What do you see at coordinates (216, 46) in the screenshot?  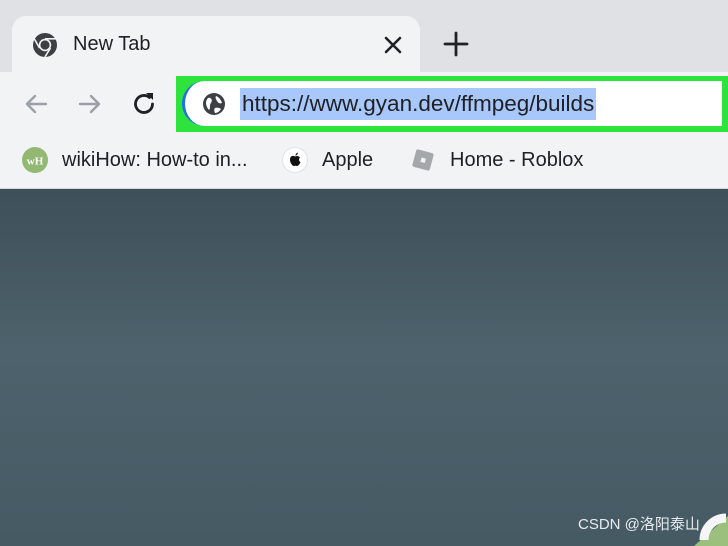 I see `tab-new-tab: New Tab` at bounding box center [216, 46].